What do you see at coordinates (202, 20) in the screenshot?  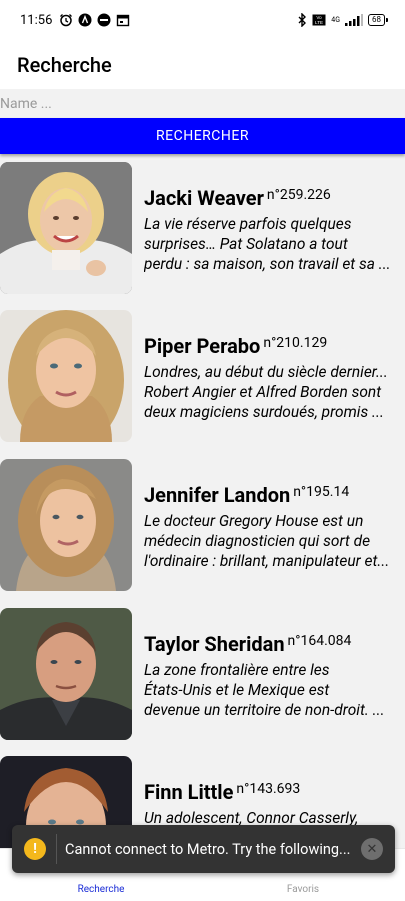 I see `status-bar: 11:56 Vo LTE 4G 68` at bounding box center [202, 20].